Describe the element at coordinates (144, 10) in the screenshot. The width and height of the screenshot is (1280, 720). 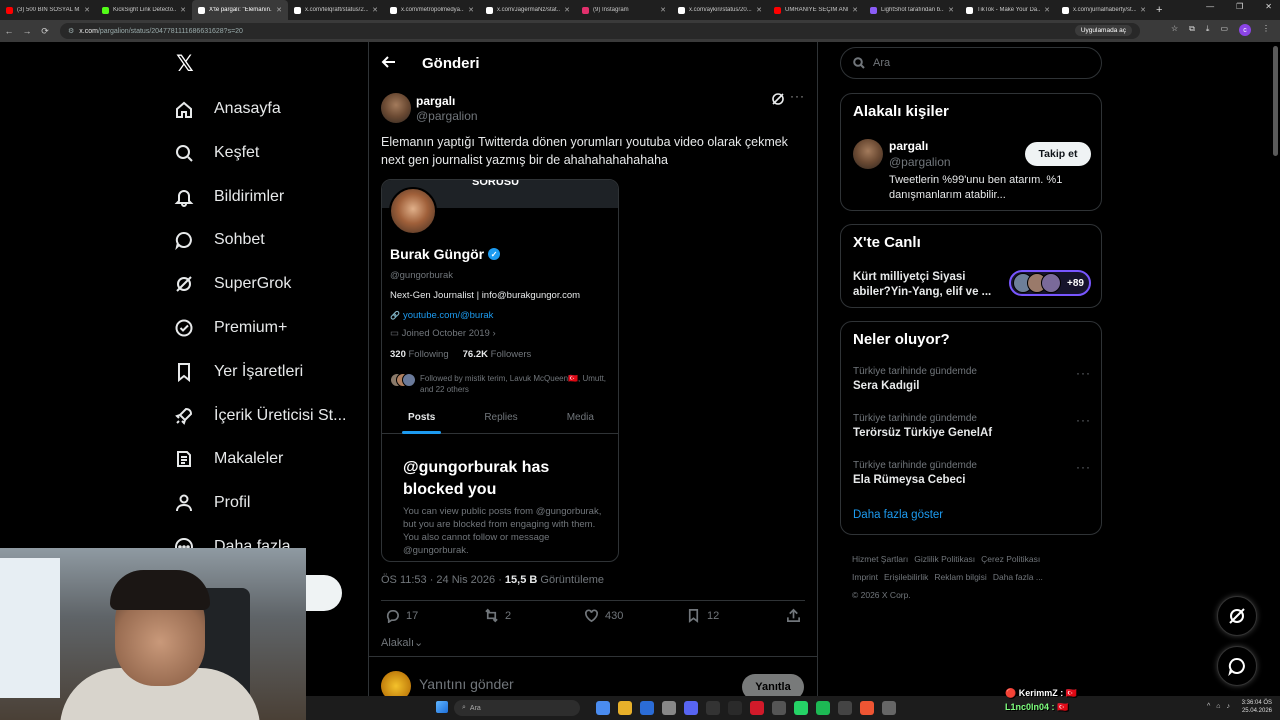
I see `browser-tab: KickSight Link Detecto... ✕` at that location.